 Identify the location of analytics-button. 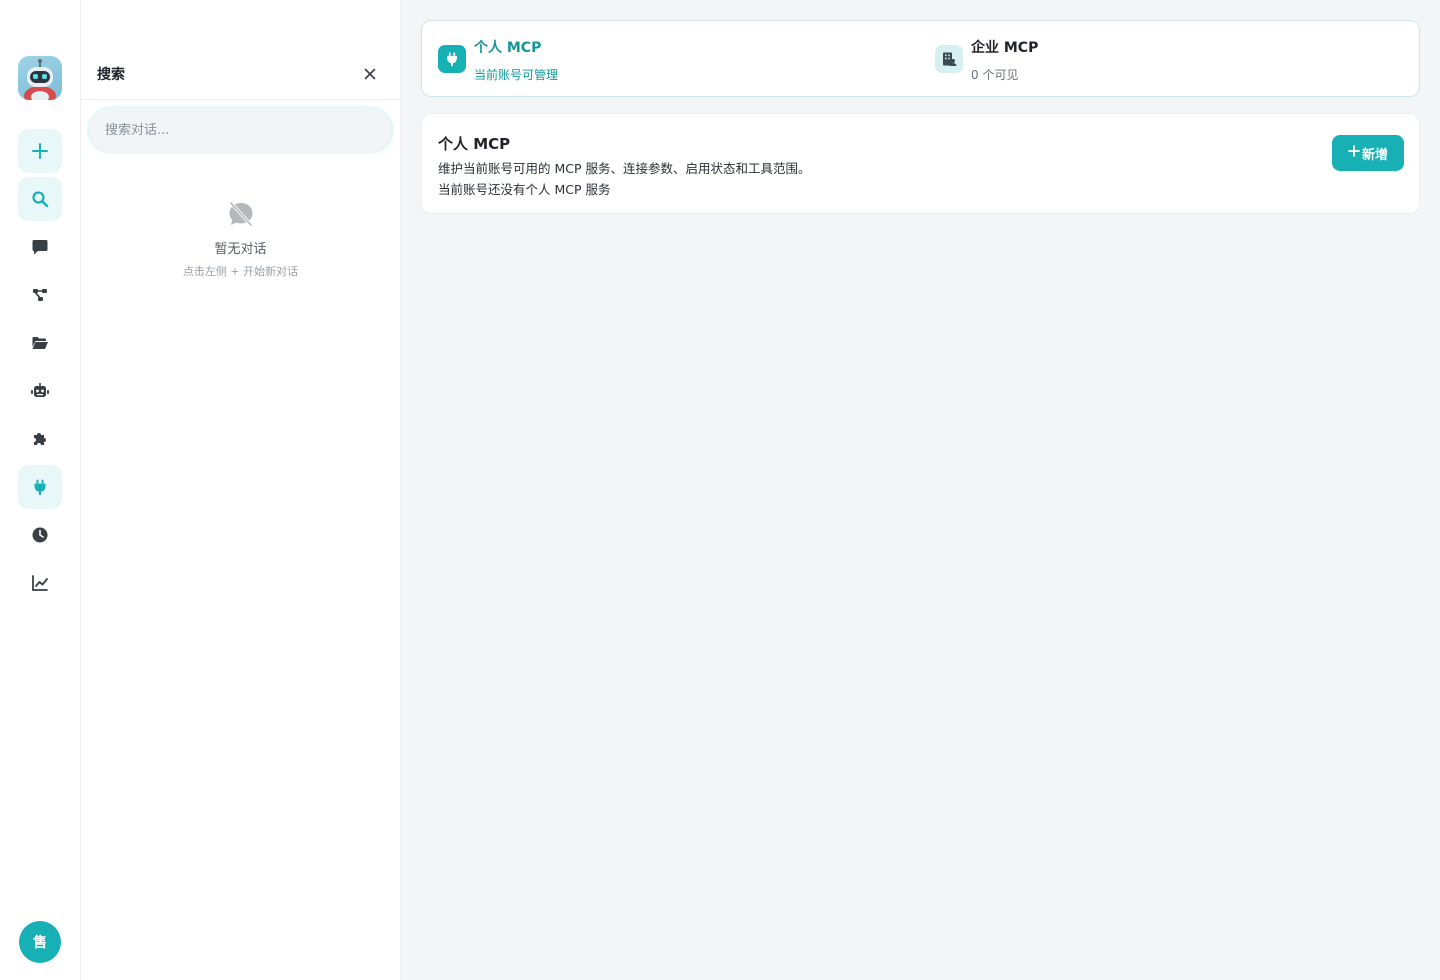
(40, 583).